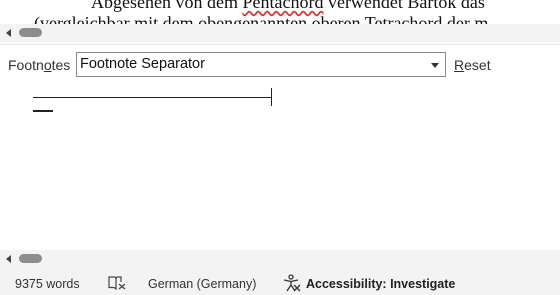  I want to click on reset-button: Reset, so click(472, 65).